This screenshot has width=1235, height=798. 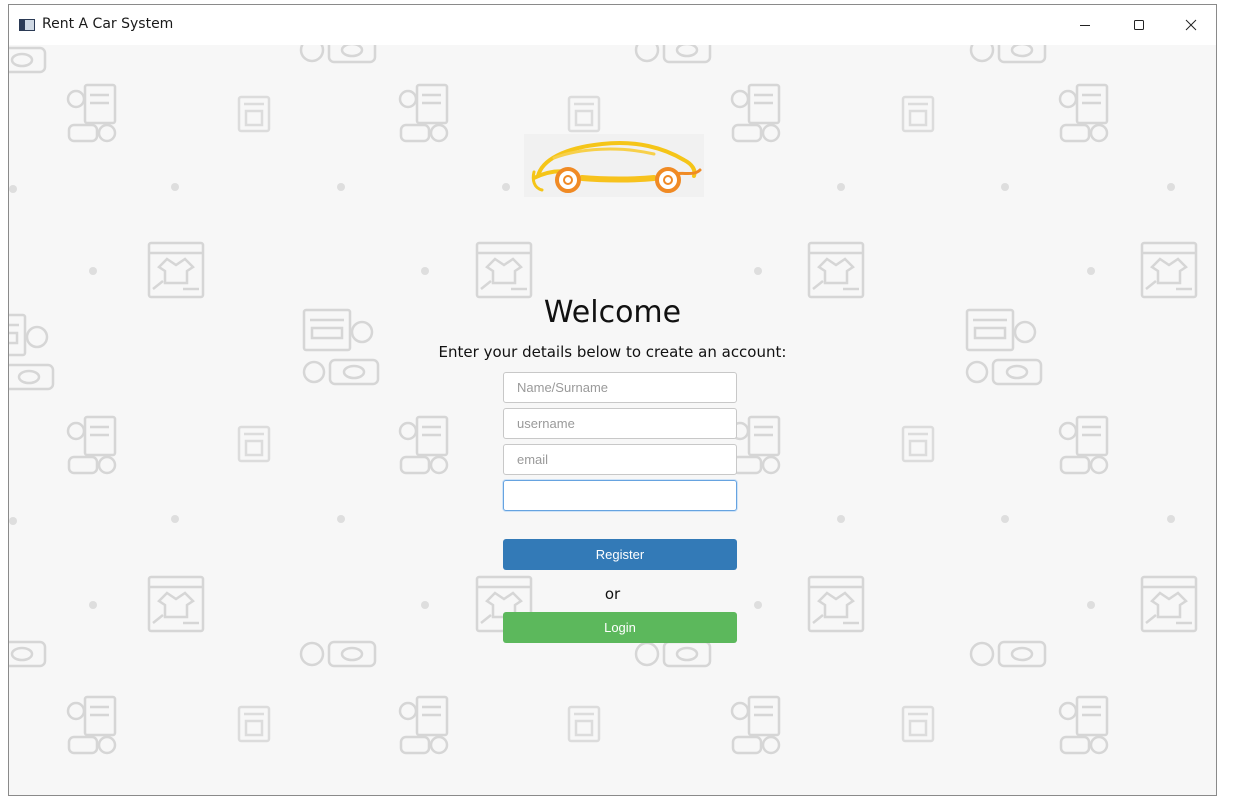 I want to click on maximize-icon, so click(x=1139, y=25).